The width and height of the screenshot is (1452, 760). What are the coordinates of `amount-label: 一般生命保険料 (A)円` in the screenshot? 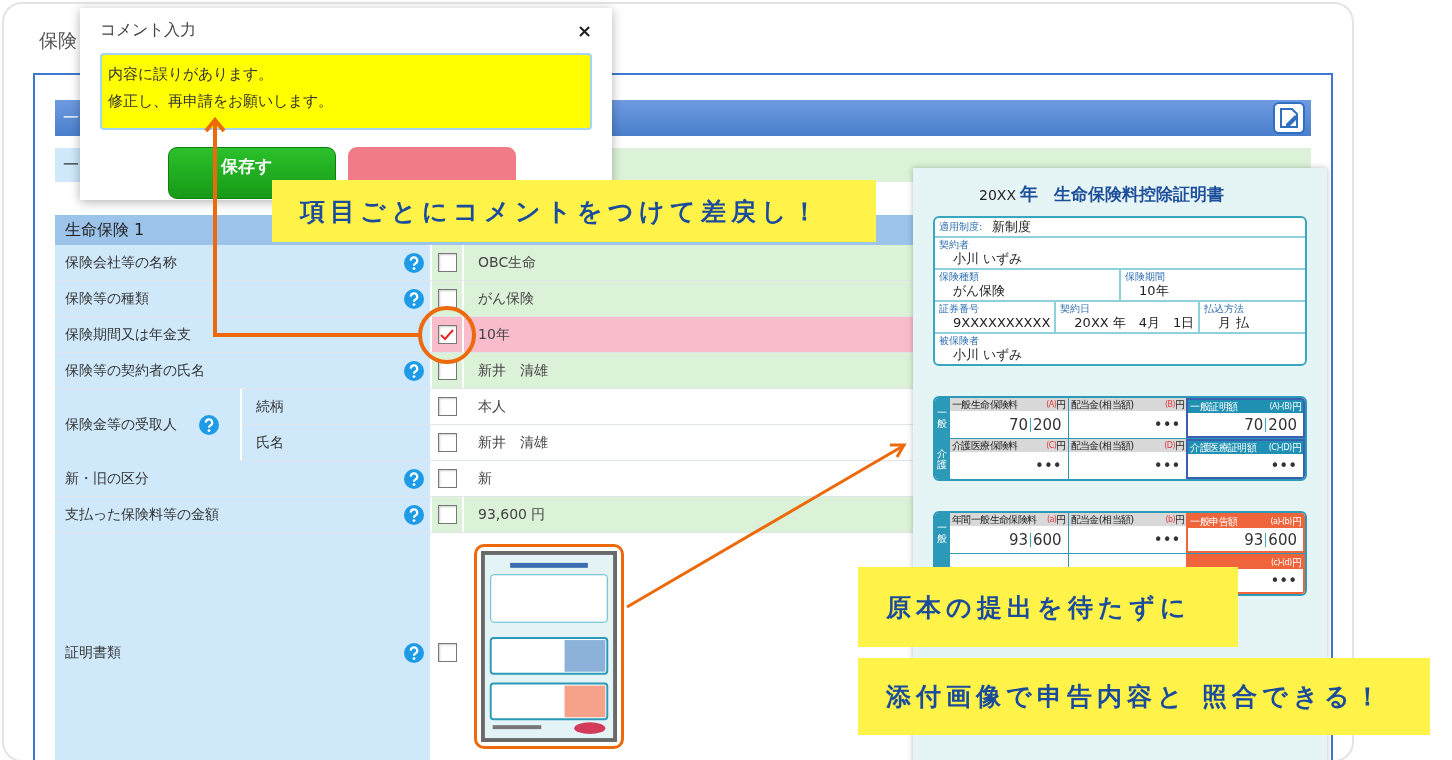 It's located at (1009, 404).